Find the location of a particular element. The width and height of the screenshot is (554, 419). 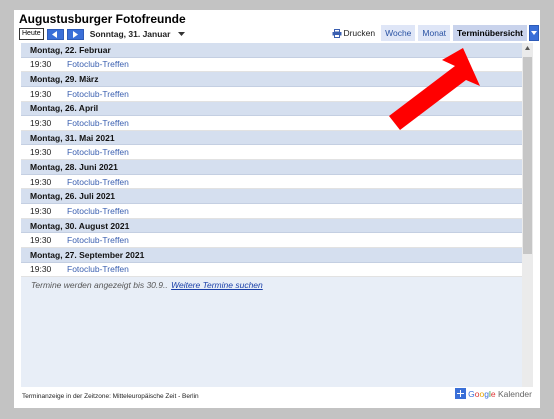

day-header: Montag, 31. Mai 2021 is located at coordinates (271, 138).